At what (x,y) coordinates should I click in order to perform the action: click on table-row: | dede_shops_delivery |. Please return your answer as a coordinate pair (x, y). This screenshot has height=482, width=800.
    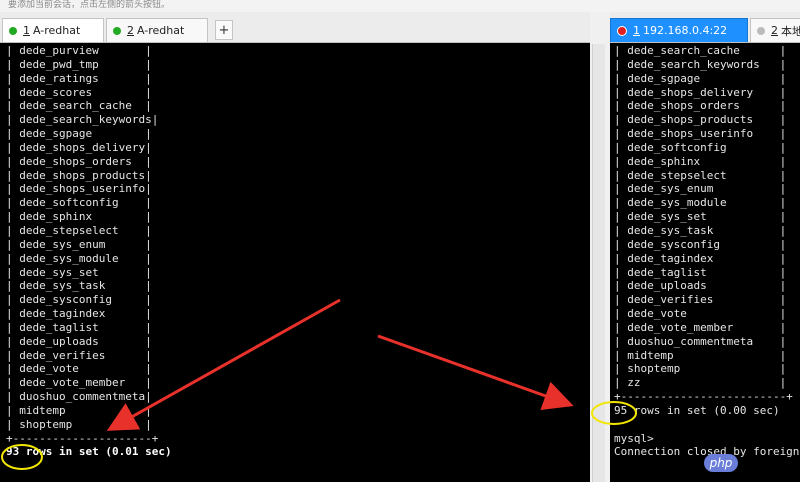
    Looking at the image, I should click on (700, 92).